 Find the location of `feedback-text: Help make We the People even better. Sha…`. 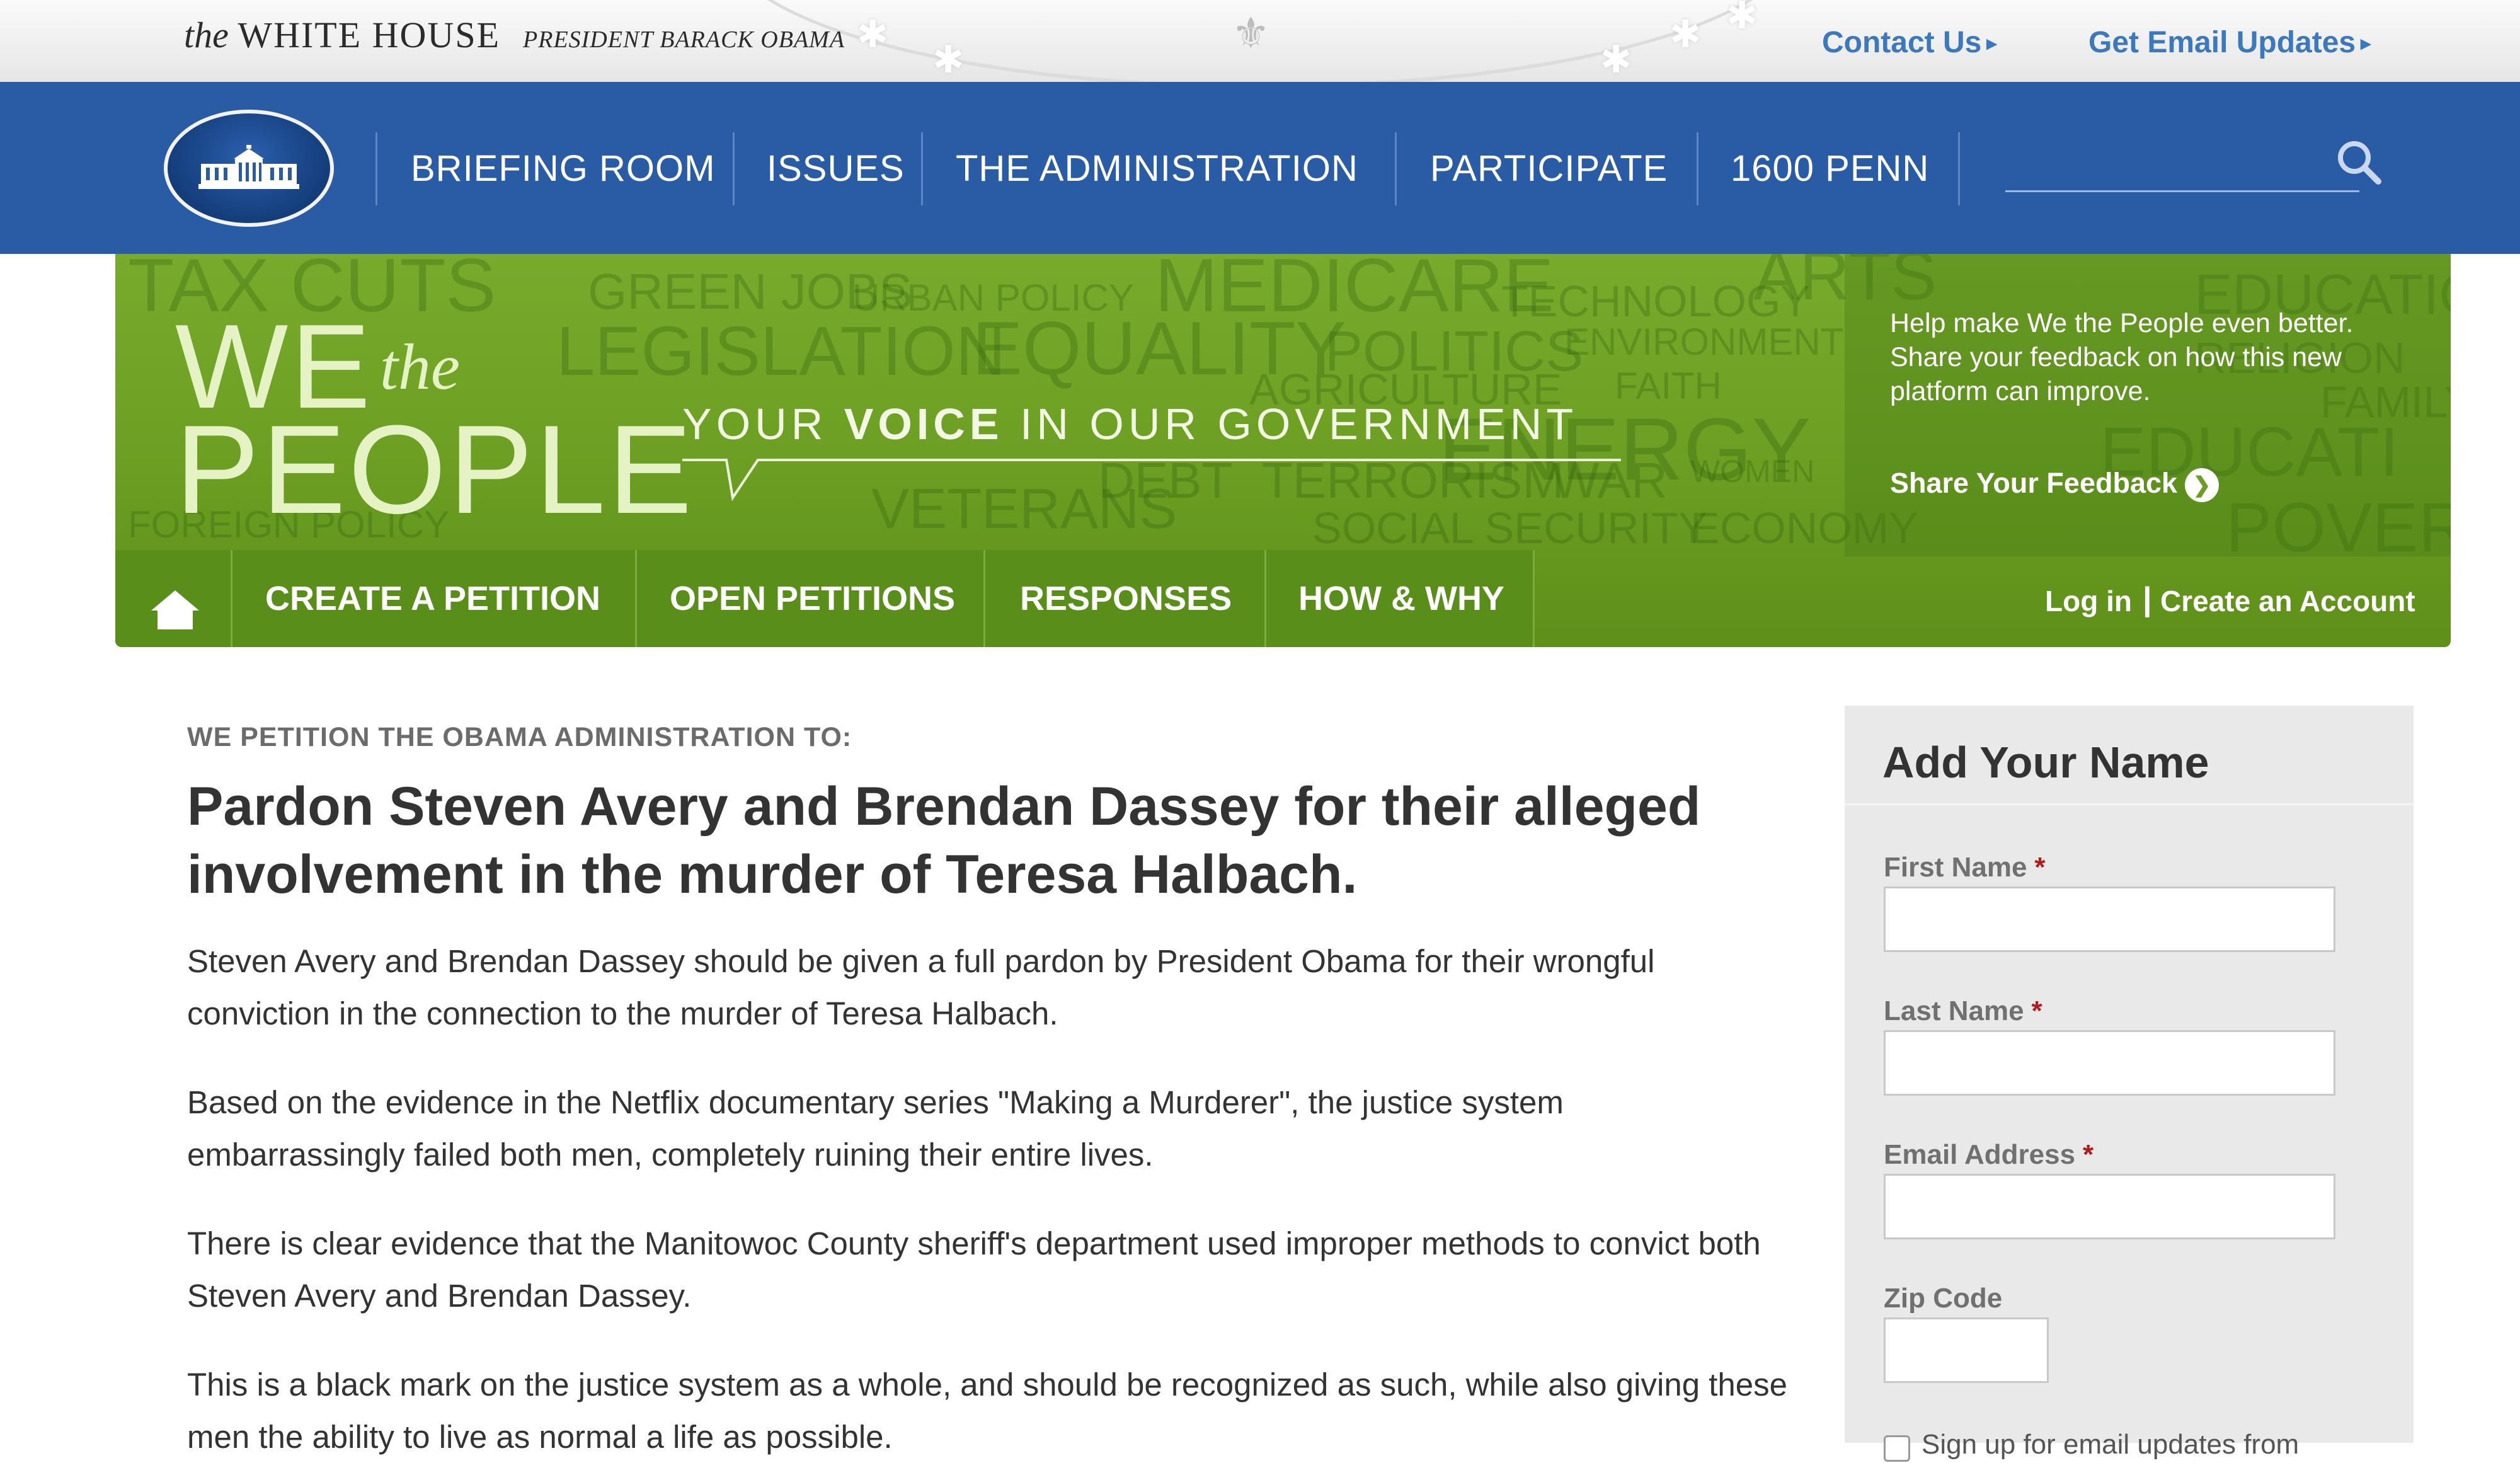

feedback-text: Help make We the People even better. Sha… is located at coordinates (2122, 357).